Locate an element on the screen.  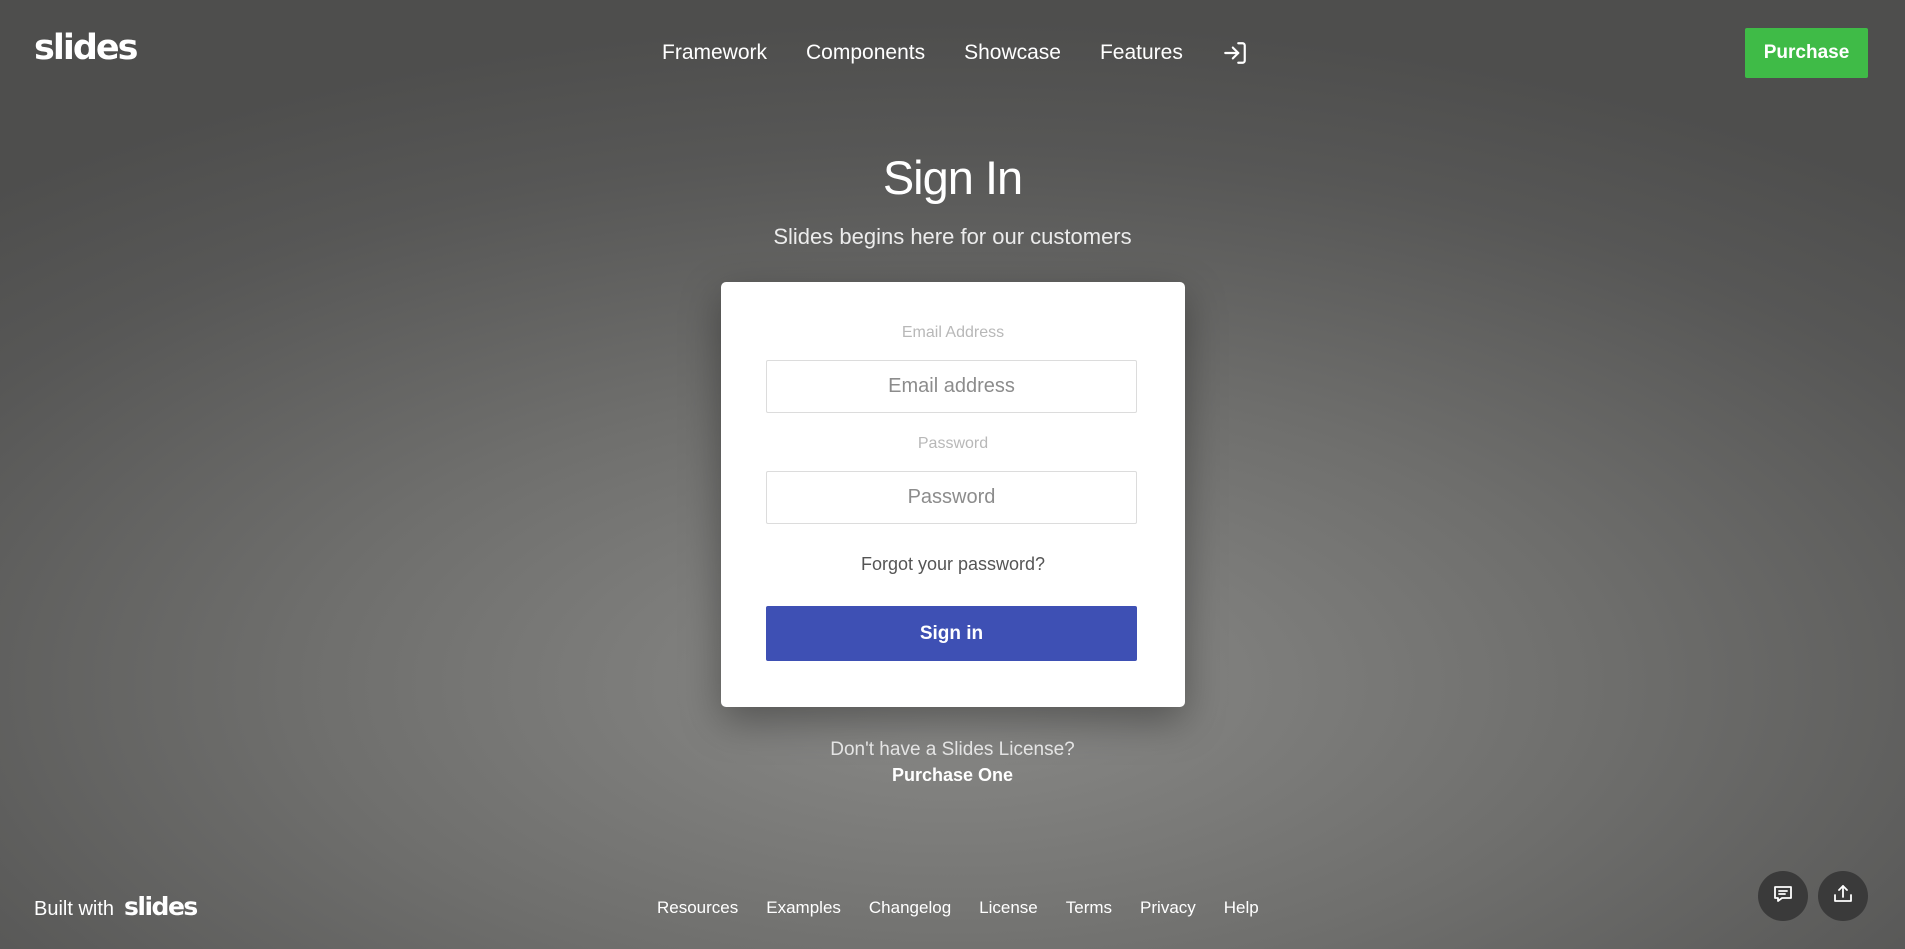
built-with: Built with slides is located at coordinates (116, 906).